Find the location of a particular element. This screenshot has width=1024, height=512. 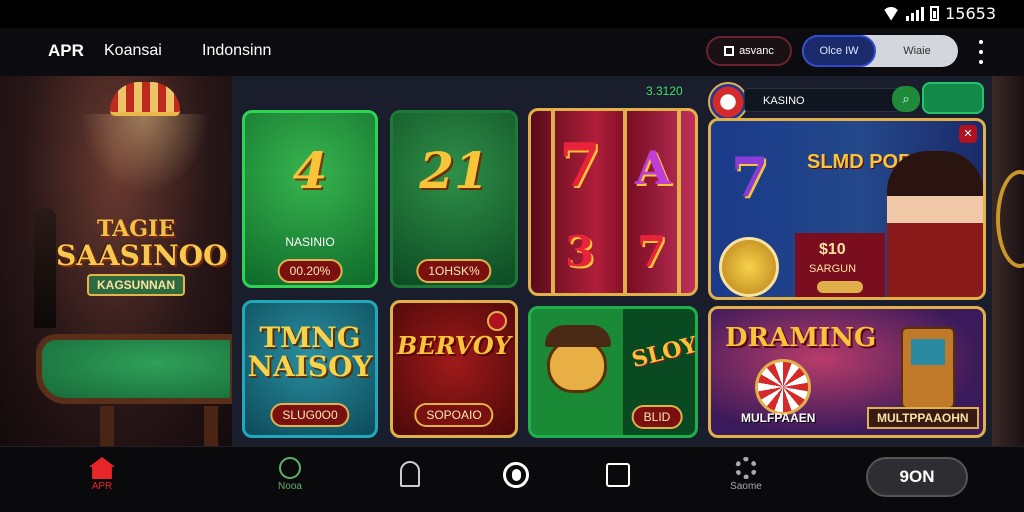

nav-settings: Saome is located at coordinates (746, 474).